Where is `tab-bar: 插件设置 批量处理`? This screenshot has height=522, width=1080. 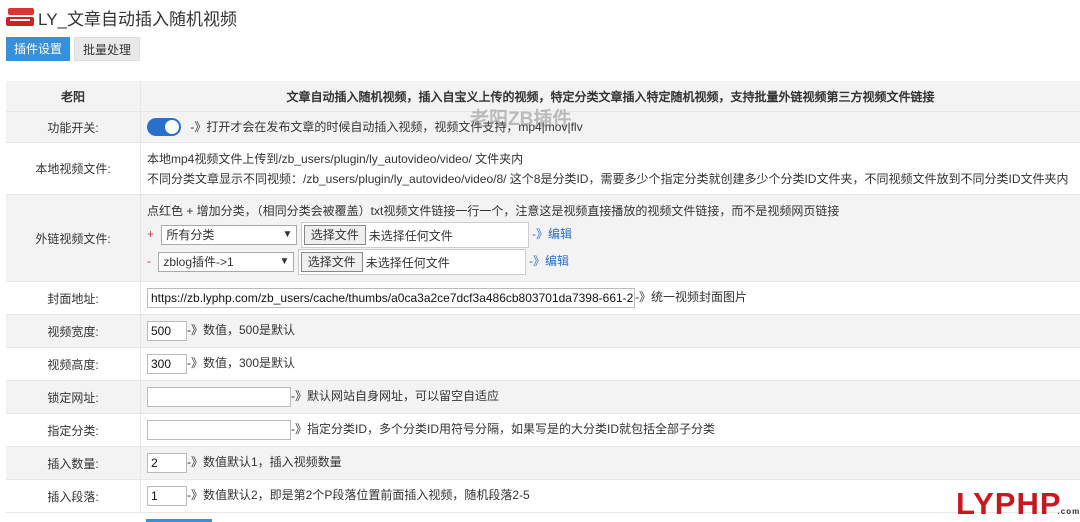
tab-bar: 插件设置 批量处理 is located at coordinates (75, 49).